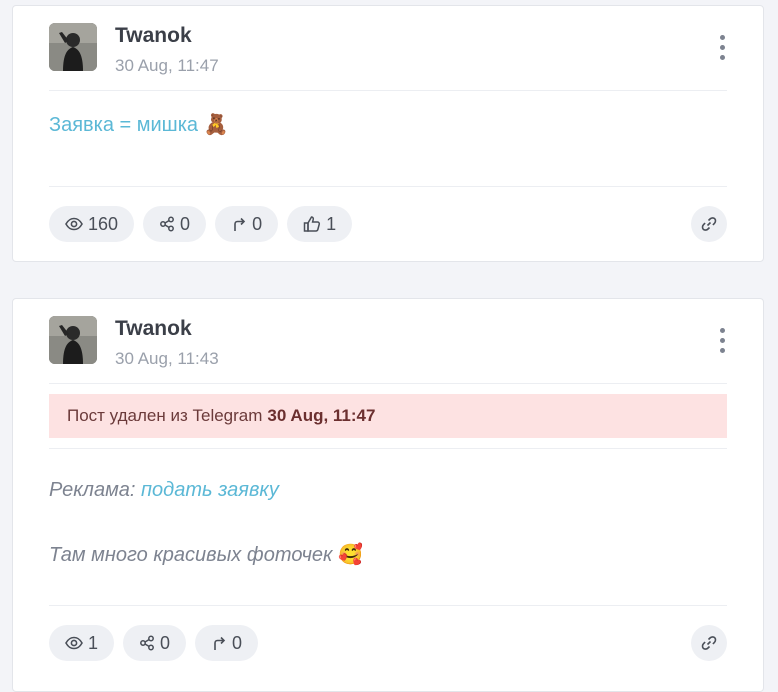 The width and height of the screenshot is (778, 692). Describe the element at coordinates (93, 642) in the screenshot. I see `views-count: 1` at that location.